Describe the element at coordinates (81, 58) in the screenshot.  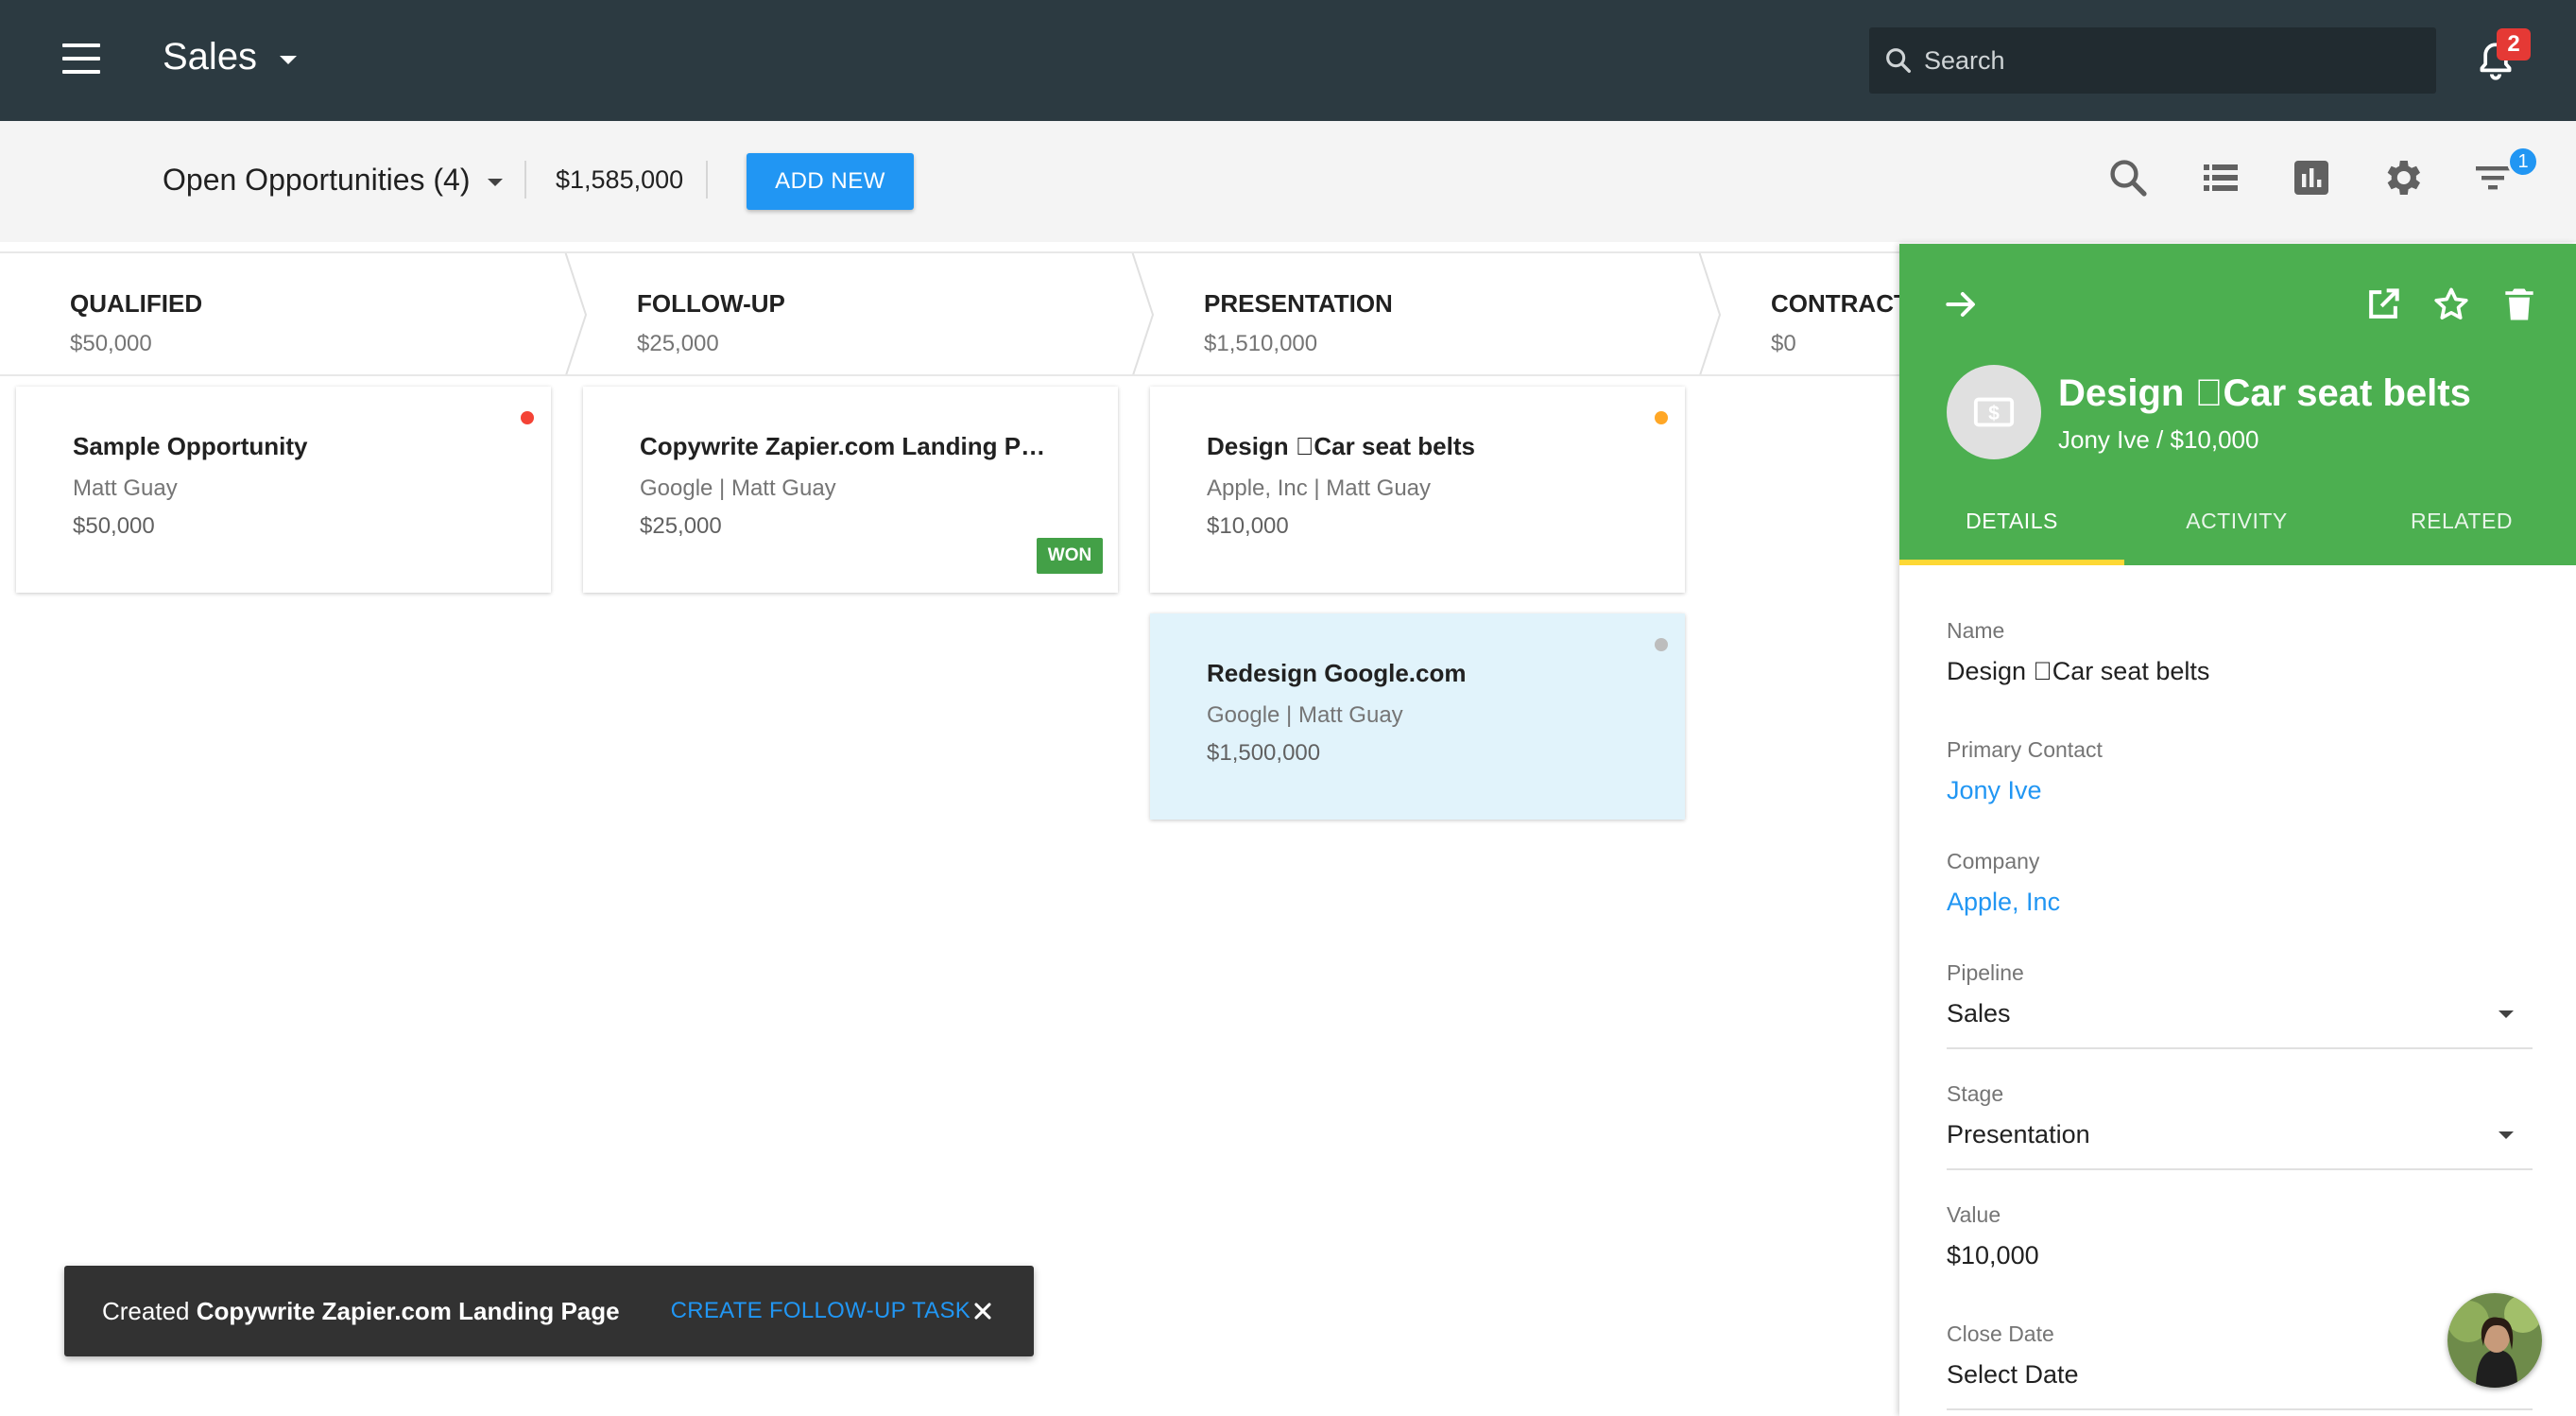
I see `menu-icon` at that location.